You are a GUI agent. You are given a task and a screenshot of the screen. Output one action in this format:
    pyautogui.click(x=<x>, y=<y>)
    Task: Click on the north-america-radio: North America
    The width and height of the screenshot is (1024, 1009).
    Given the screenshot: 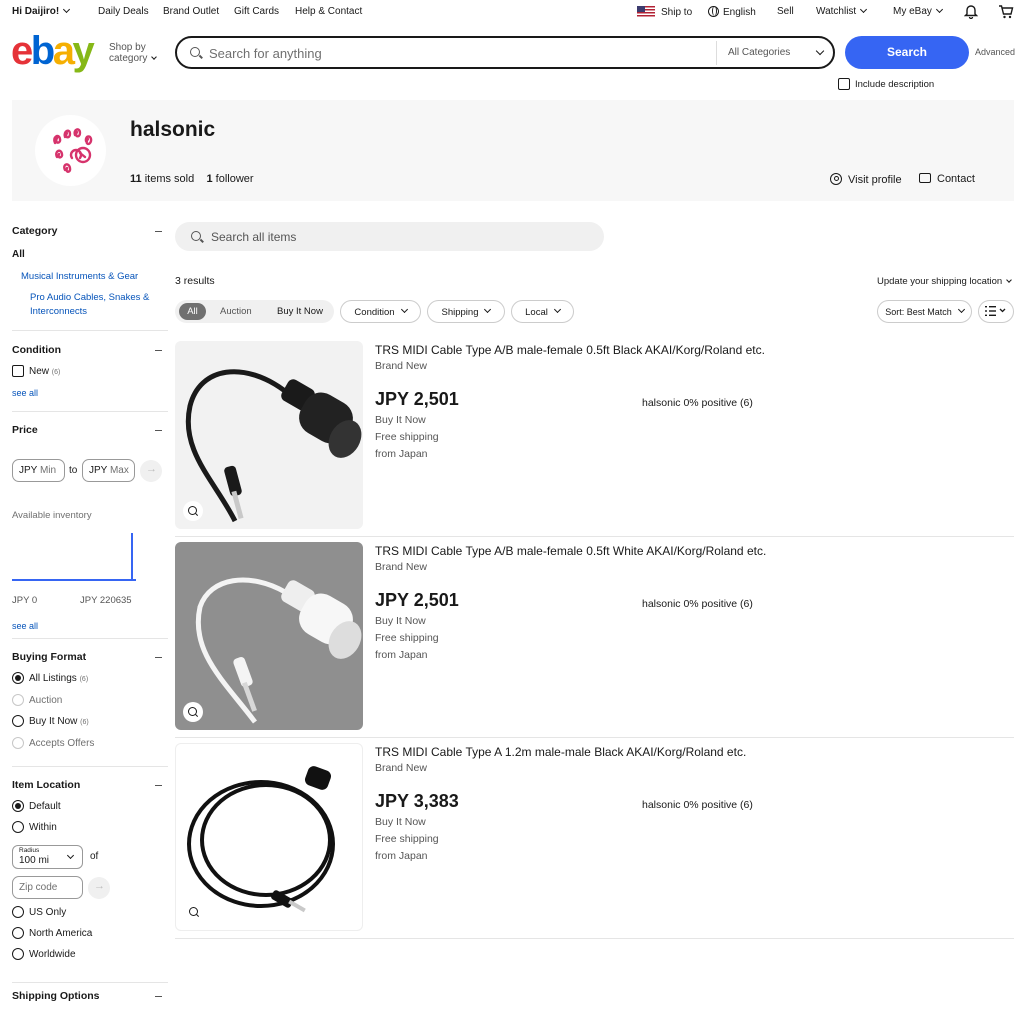 What is the action you would take?
    pyautogui.click(x=52, y=933)
    